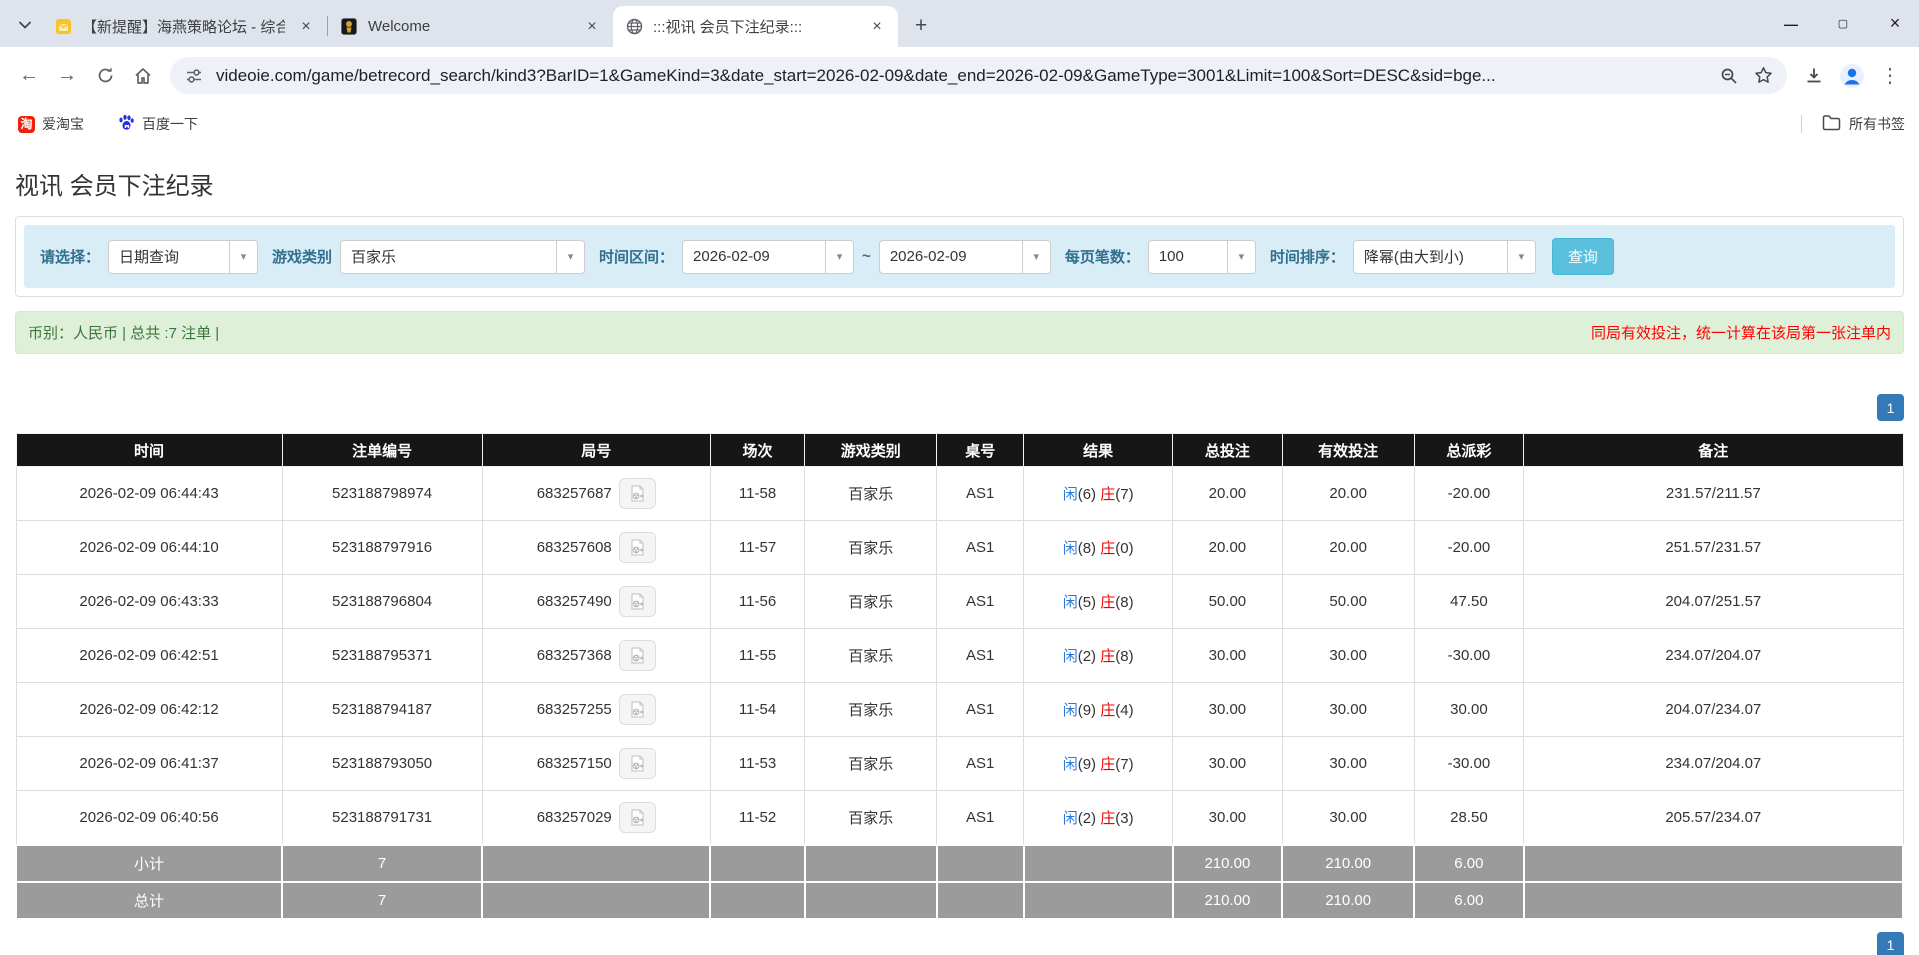  What do you see at coordinates (149, 763) in the screenshot?
I see `cell-time: 2026-02-09 06:41:37` at bounding box center [149, 763].